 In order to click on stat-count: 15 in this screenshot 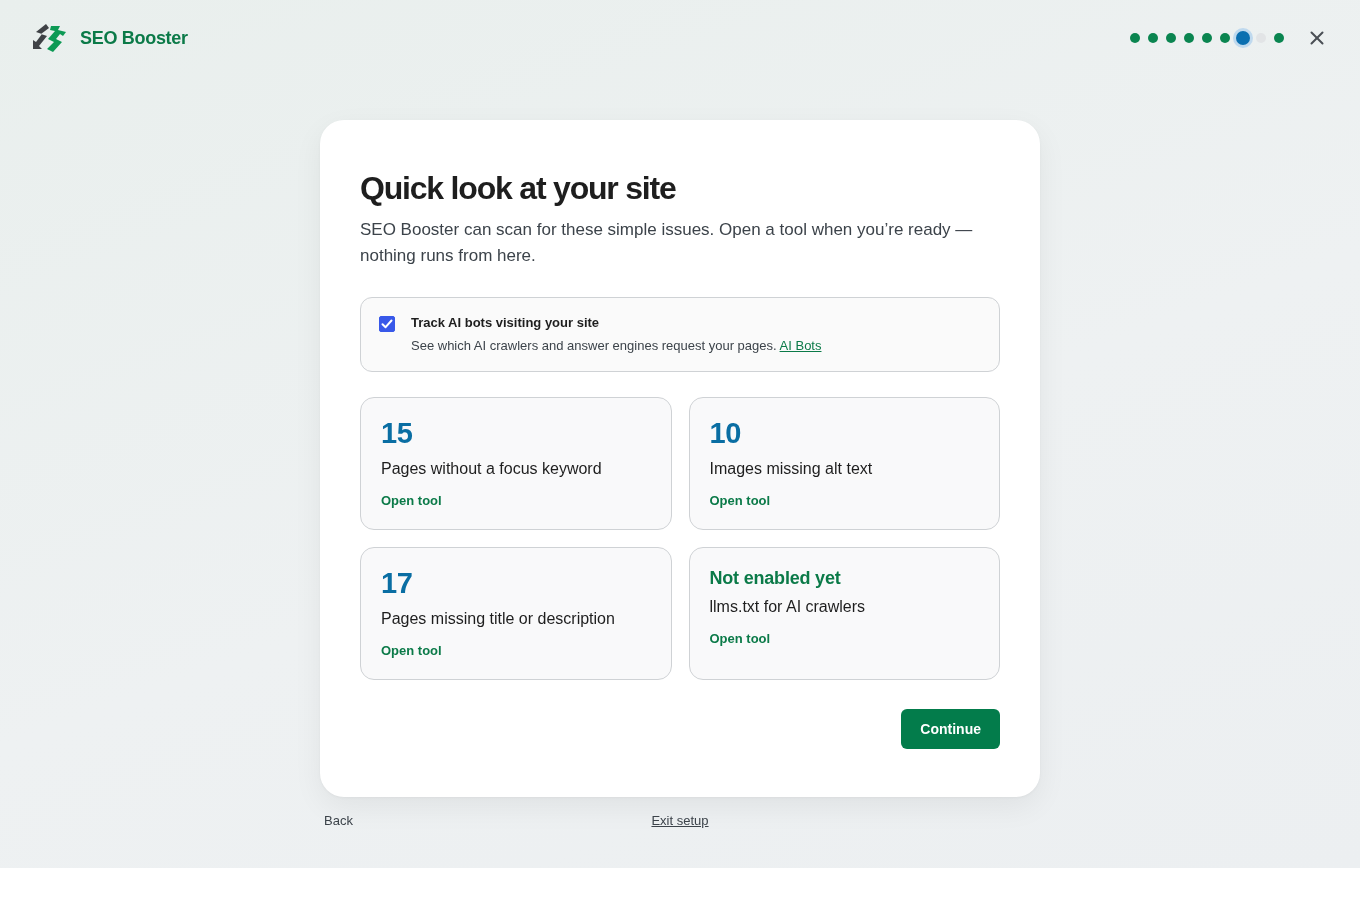, I will do `click(397, 433)`.